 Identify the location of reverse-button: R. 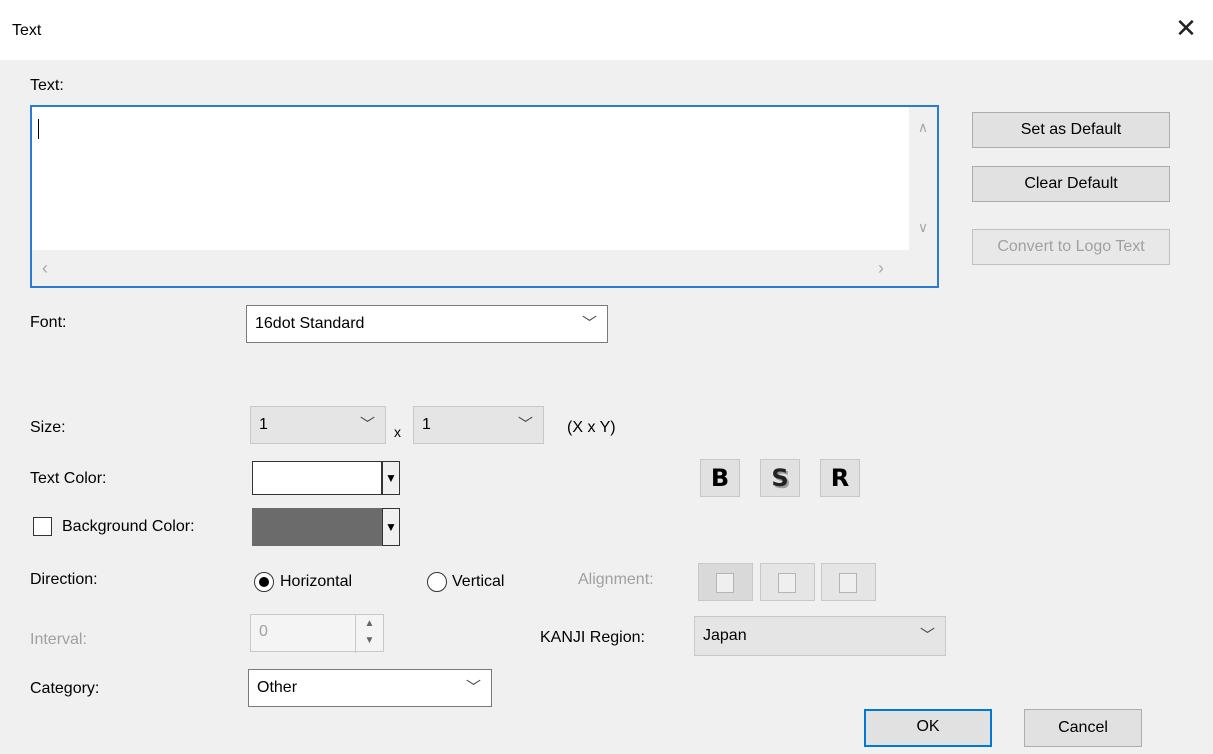
(840, 478).